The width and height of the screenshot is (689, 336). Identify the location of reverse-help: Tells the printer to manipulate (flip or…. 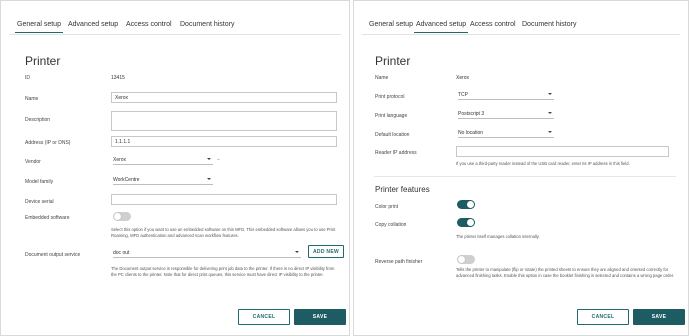
(565, 272).